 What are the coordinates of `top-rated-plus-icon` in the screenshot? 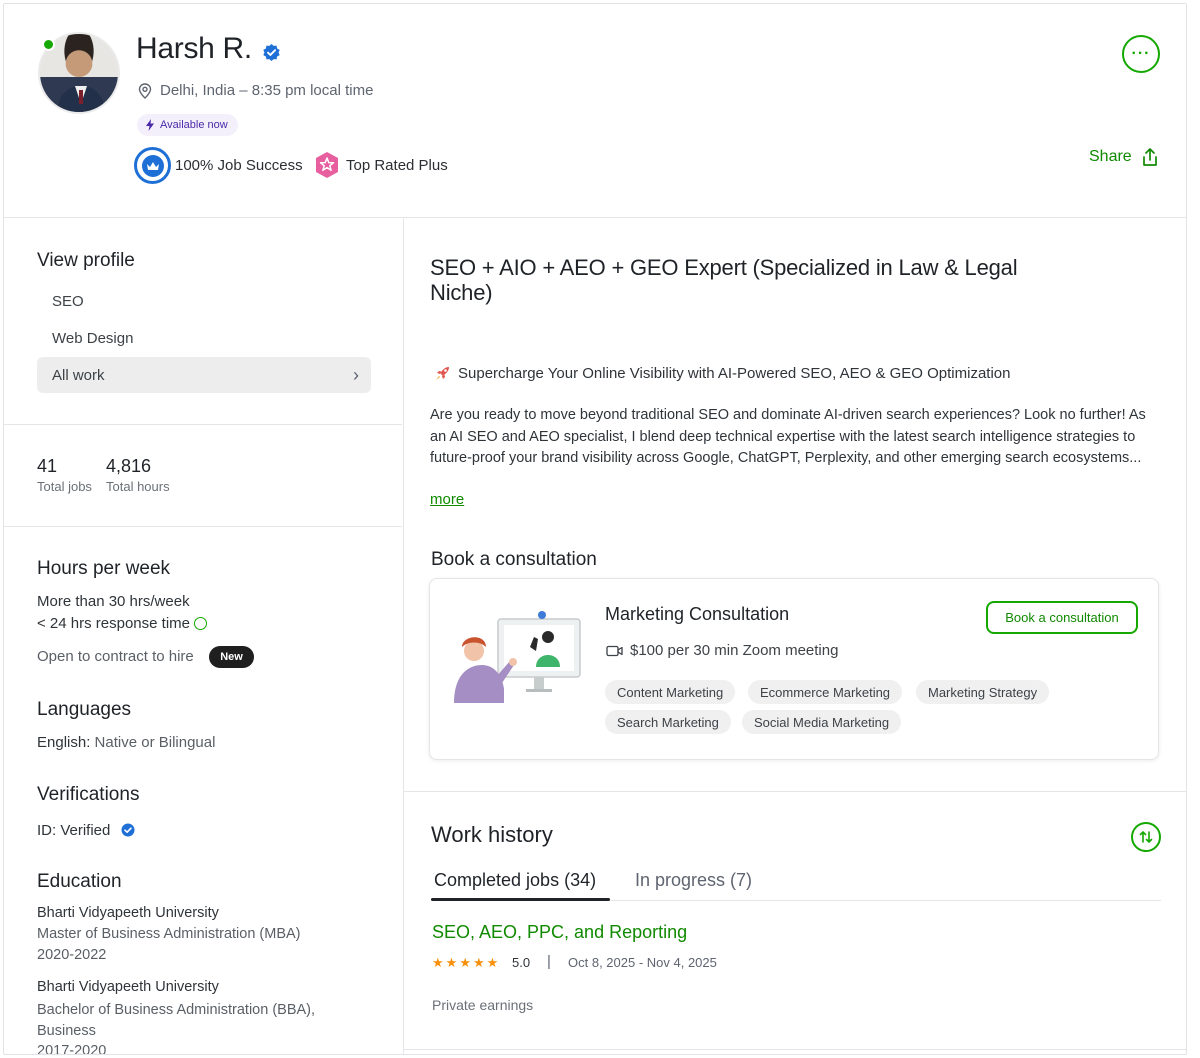 It's located at (327, 165).